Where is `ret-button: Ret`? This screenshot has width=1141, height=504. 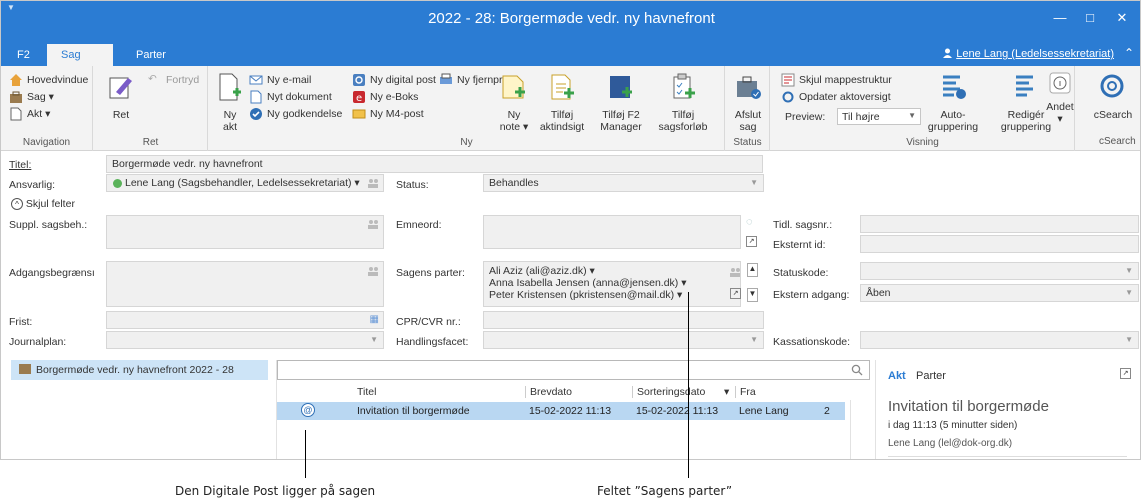 ret-button: Ret is located at coordinates (121, 96).